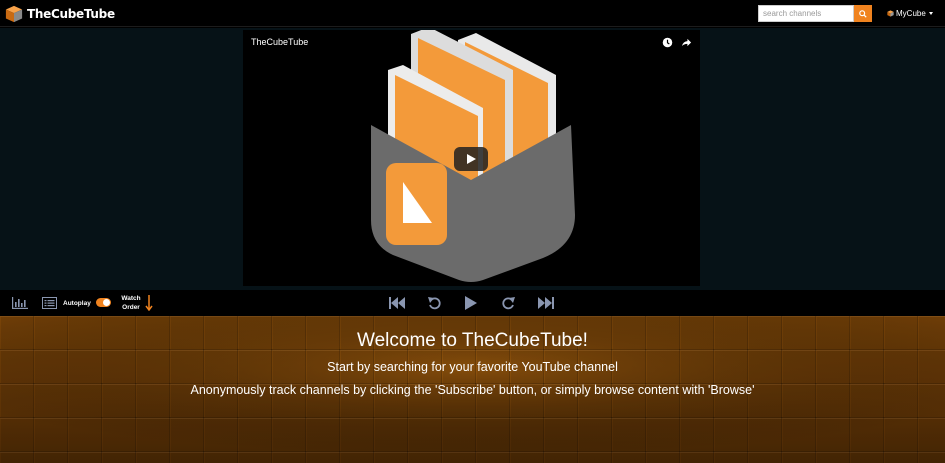 The width and height of the screenshot is (945, 463). I want to click on autoplay-toggle, so click(103, 302).